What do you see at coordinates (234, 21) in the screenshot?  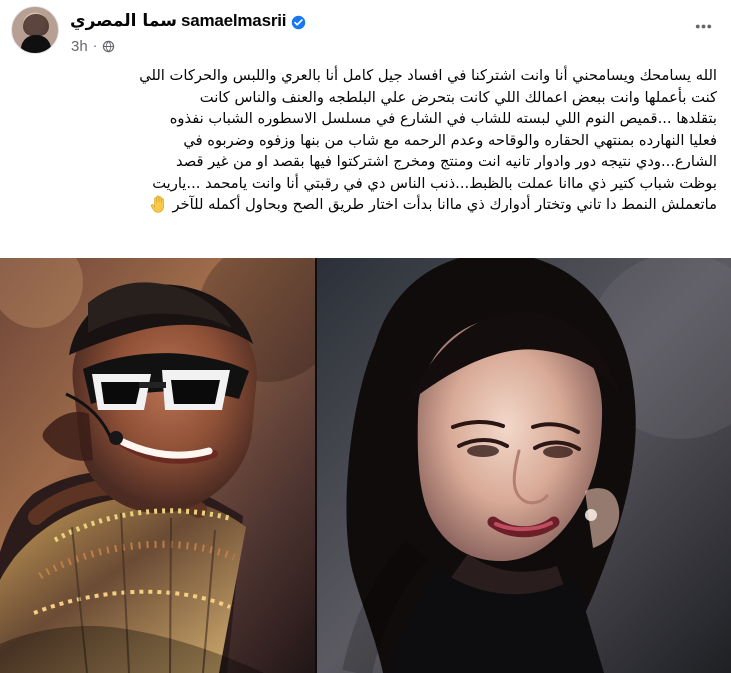 I see `author-username: samaelmasrii` at bounding box center [234, 21].